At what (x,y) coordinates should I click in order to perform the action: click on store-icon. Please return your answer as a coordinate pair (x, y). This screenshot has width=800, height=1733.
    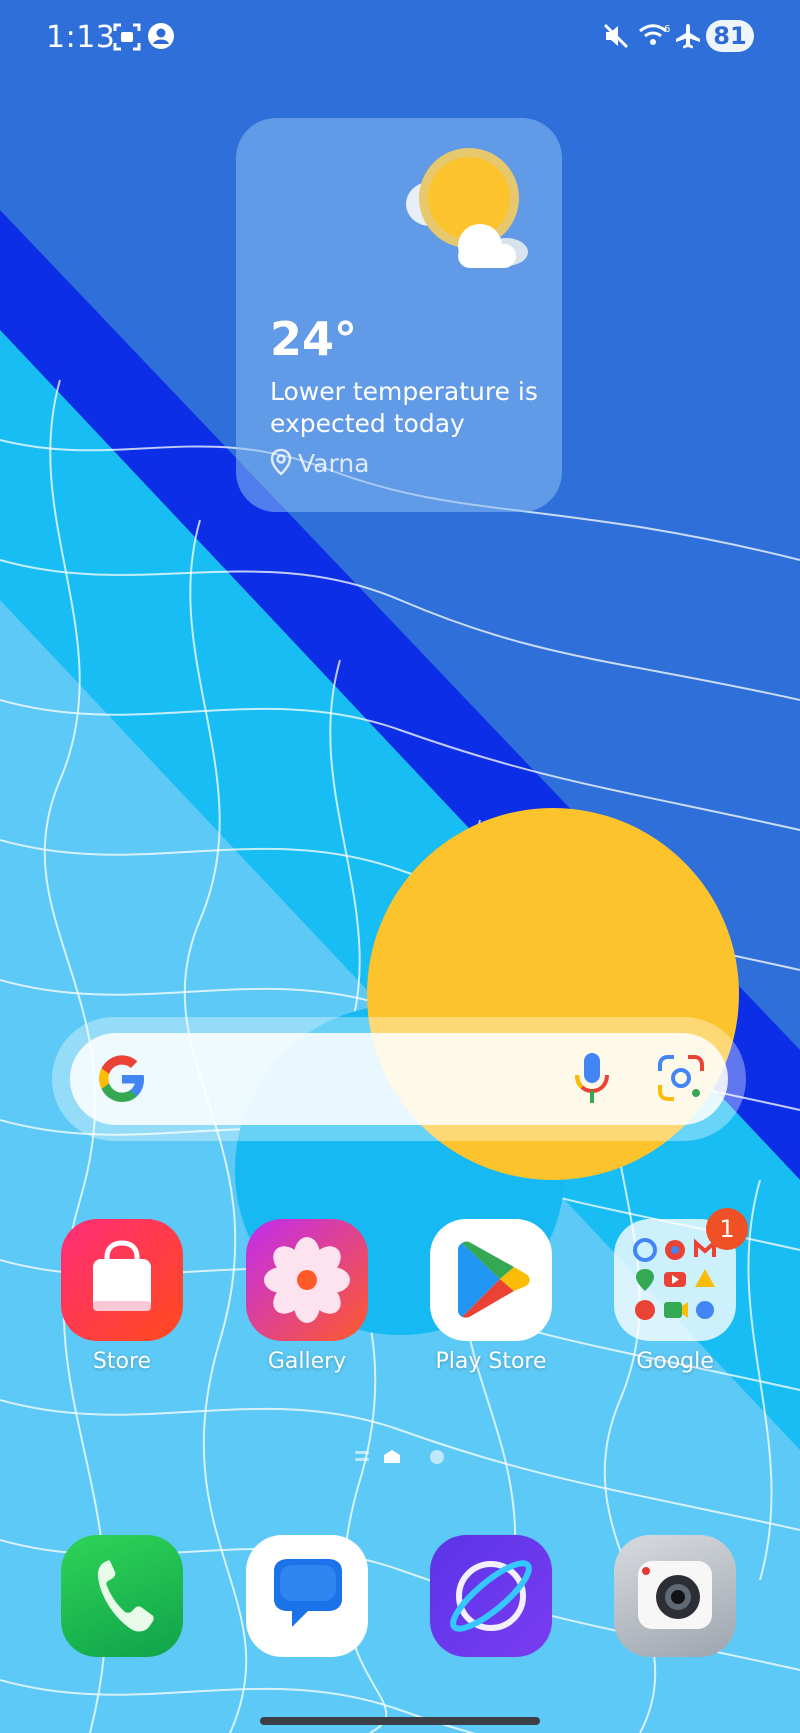
    Looking at the image, I should click on (122, 1280).